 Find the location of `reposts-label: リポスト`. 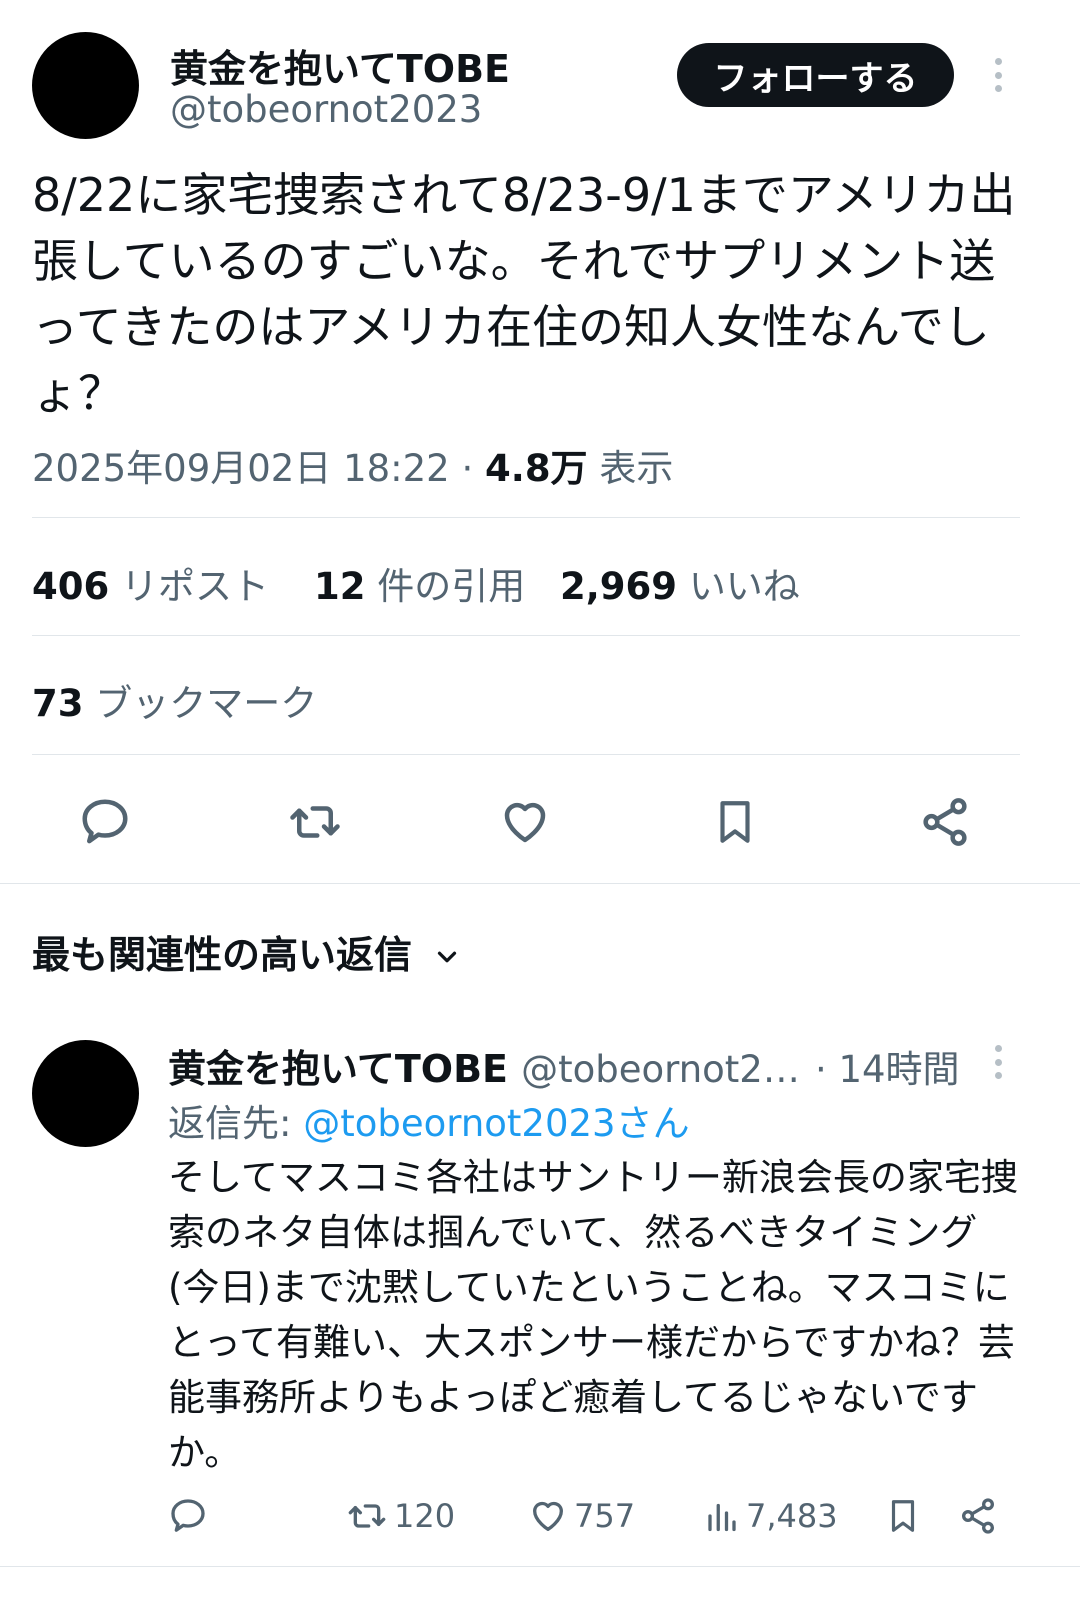

reposts-label: リポスト is located at coordinates (195, 586).